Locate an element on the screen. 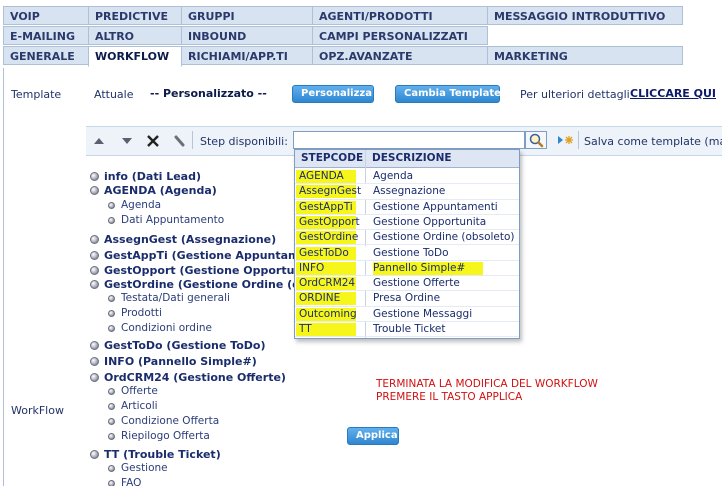 The height and width of the screenshot is (486, 722). steps-input is located at coordinates (409, 140).